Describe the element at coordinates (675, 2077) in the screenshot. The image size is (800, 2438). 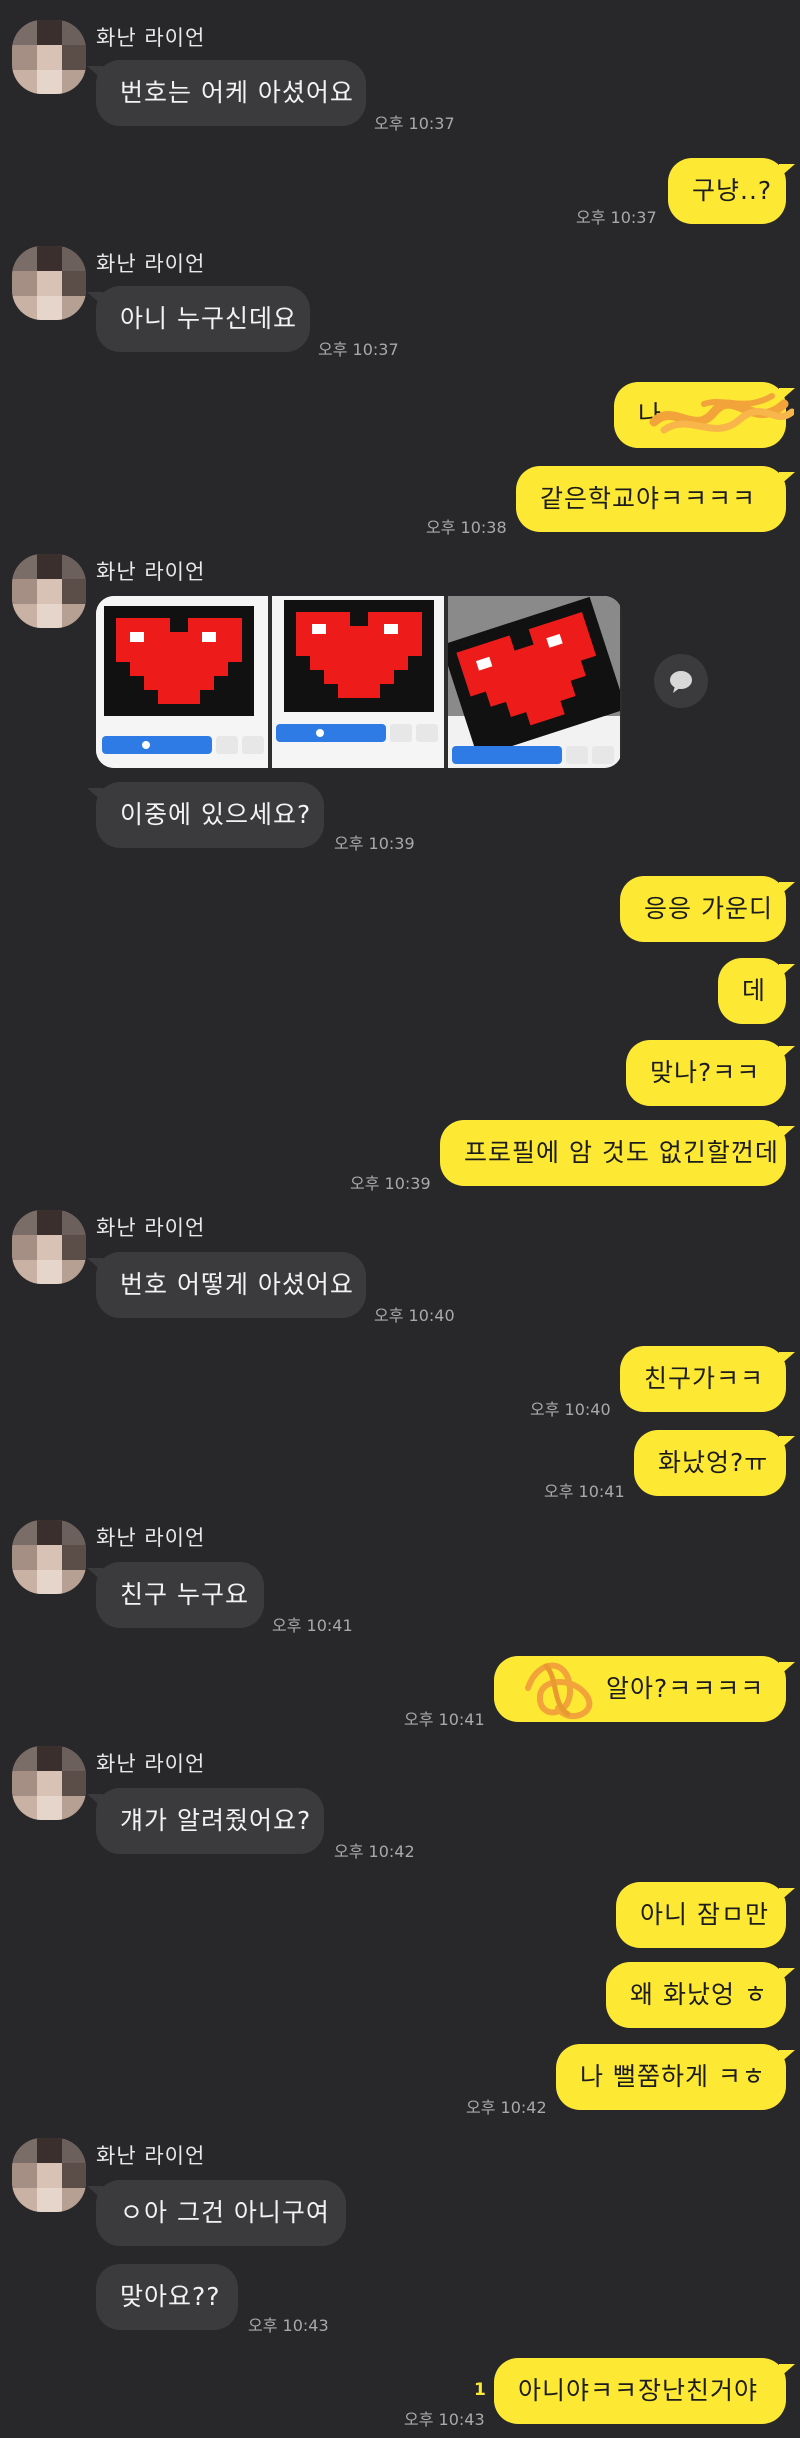
I see `message-bubble: 나 뻘쭘하게 ㅋㅎ` at that location.